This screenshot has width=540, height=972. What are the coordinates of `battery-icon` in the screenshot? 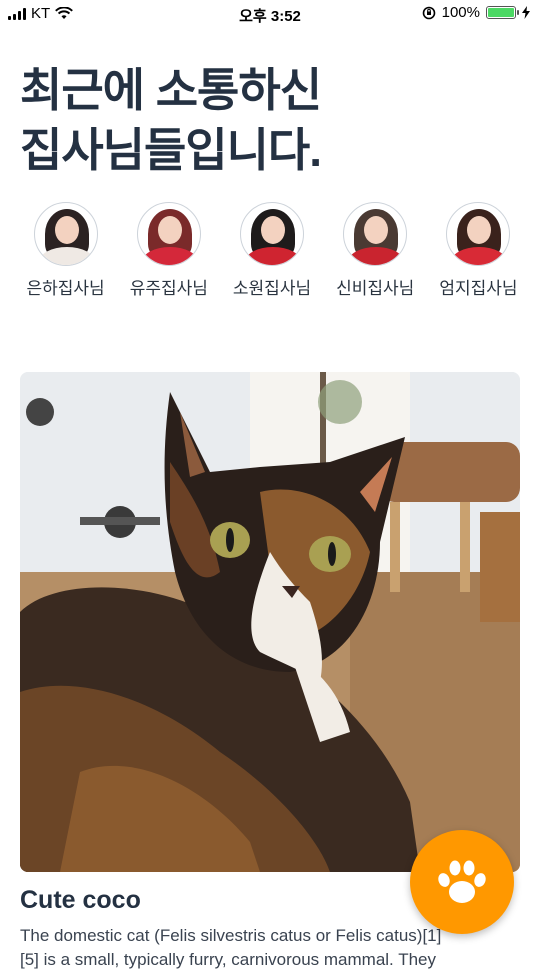 It's located at (502, 12).